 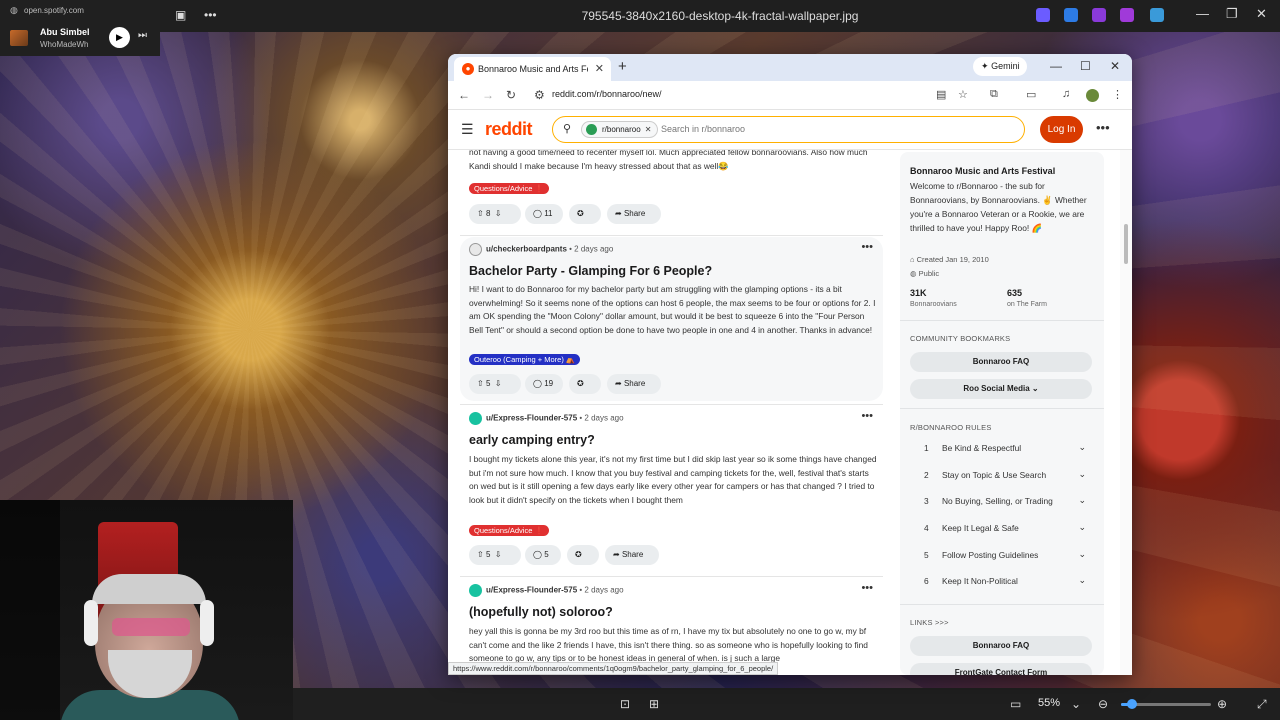 What do you see at coordinates (622, 66) in the screenshot?
I see `new-tab-icon: +` at bounding box center [622, 66].